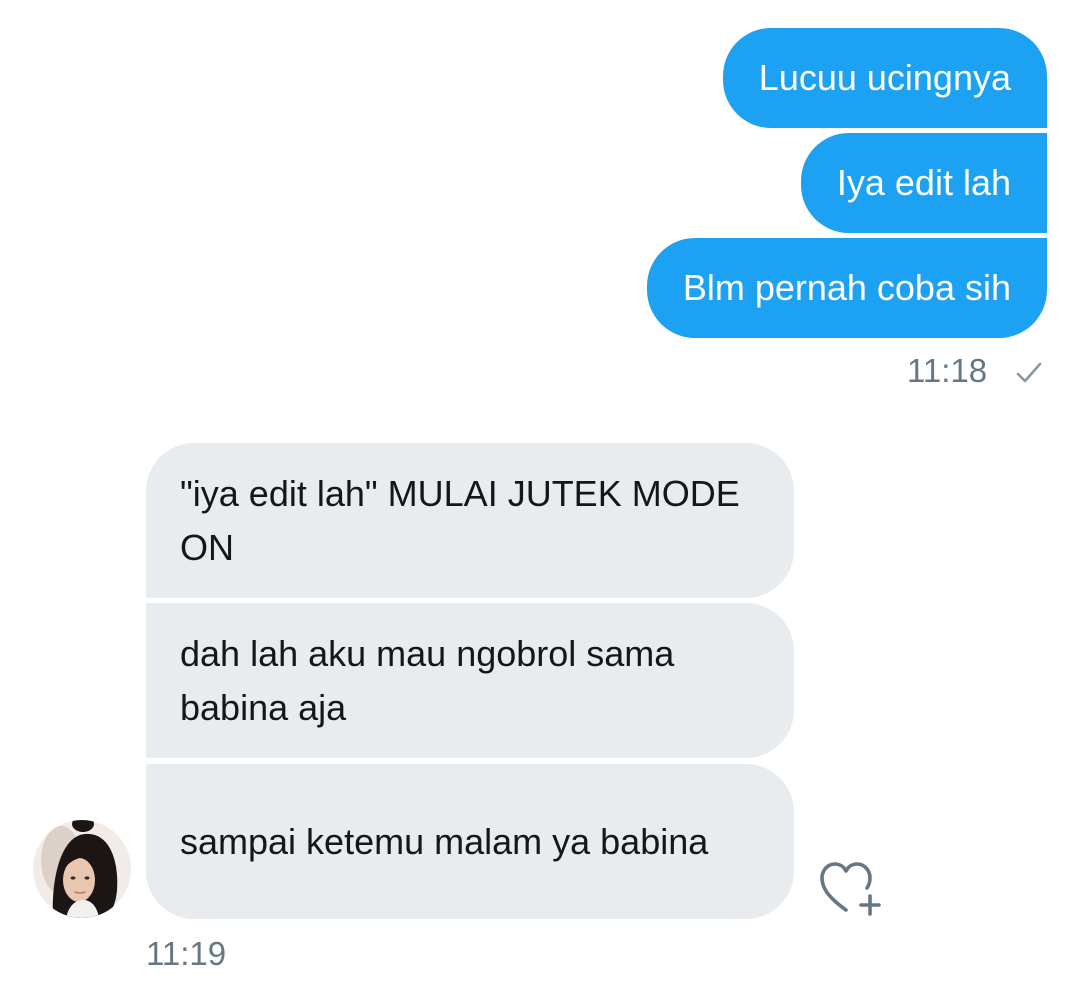 This screenshot has width=1080, height=1008. What do you see at coordinates (851, 888) in the screenshot?
I see `heart-plus-icon` at bounding box center [851, 888].